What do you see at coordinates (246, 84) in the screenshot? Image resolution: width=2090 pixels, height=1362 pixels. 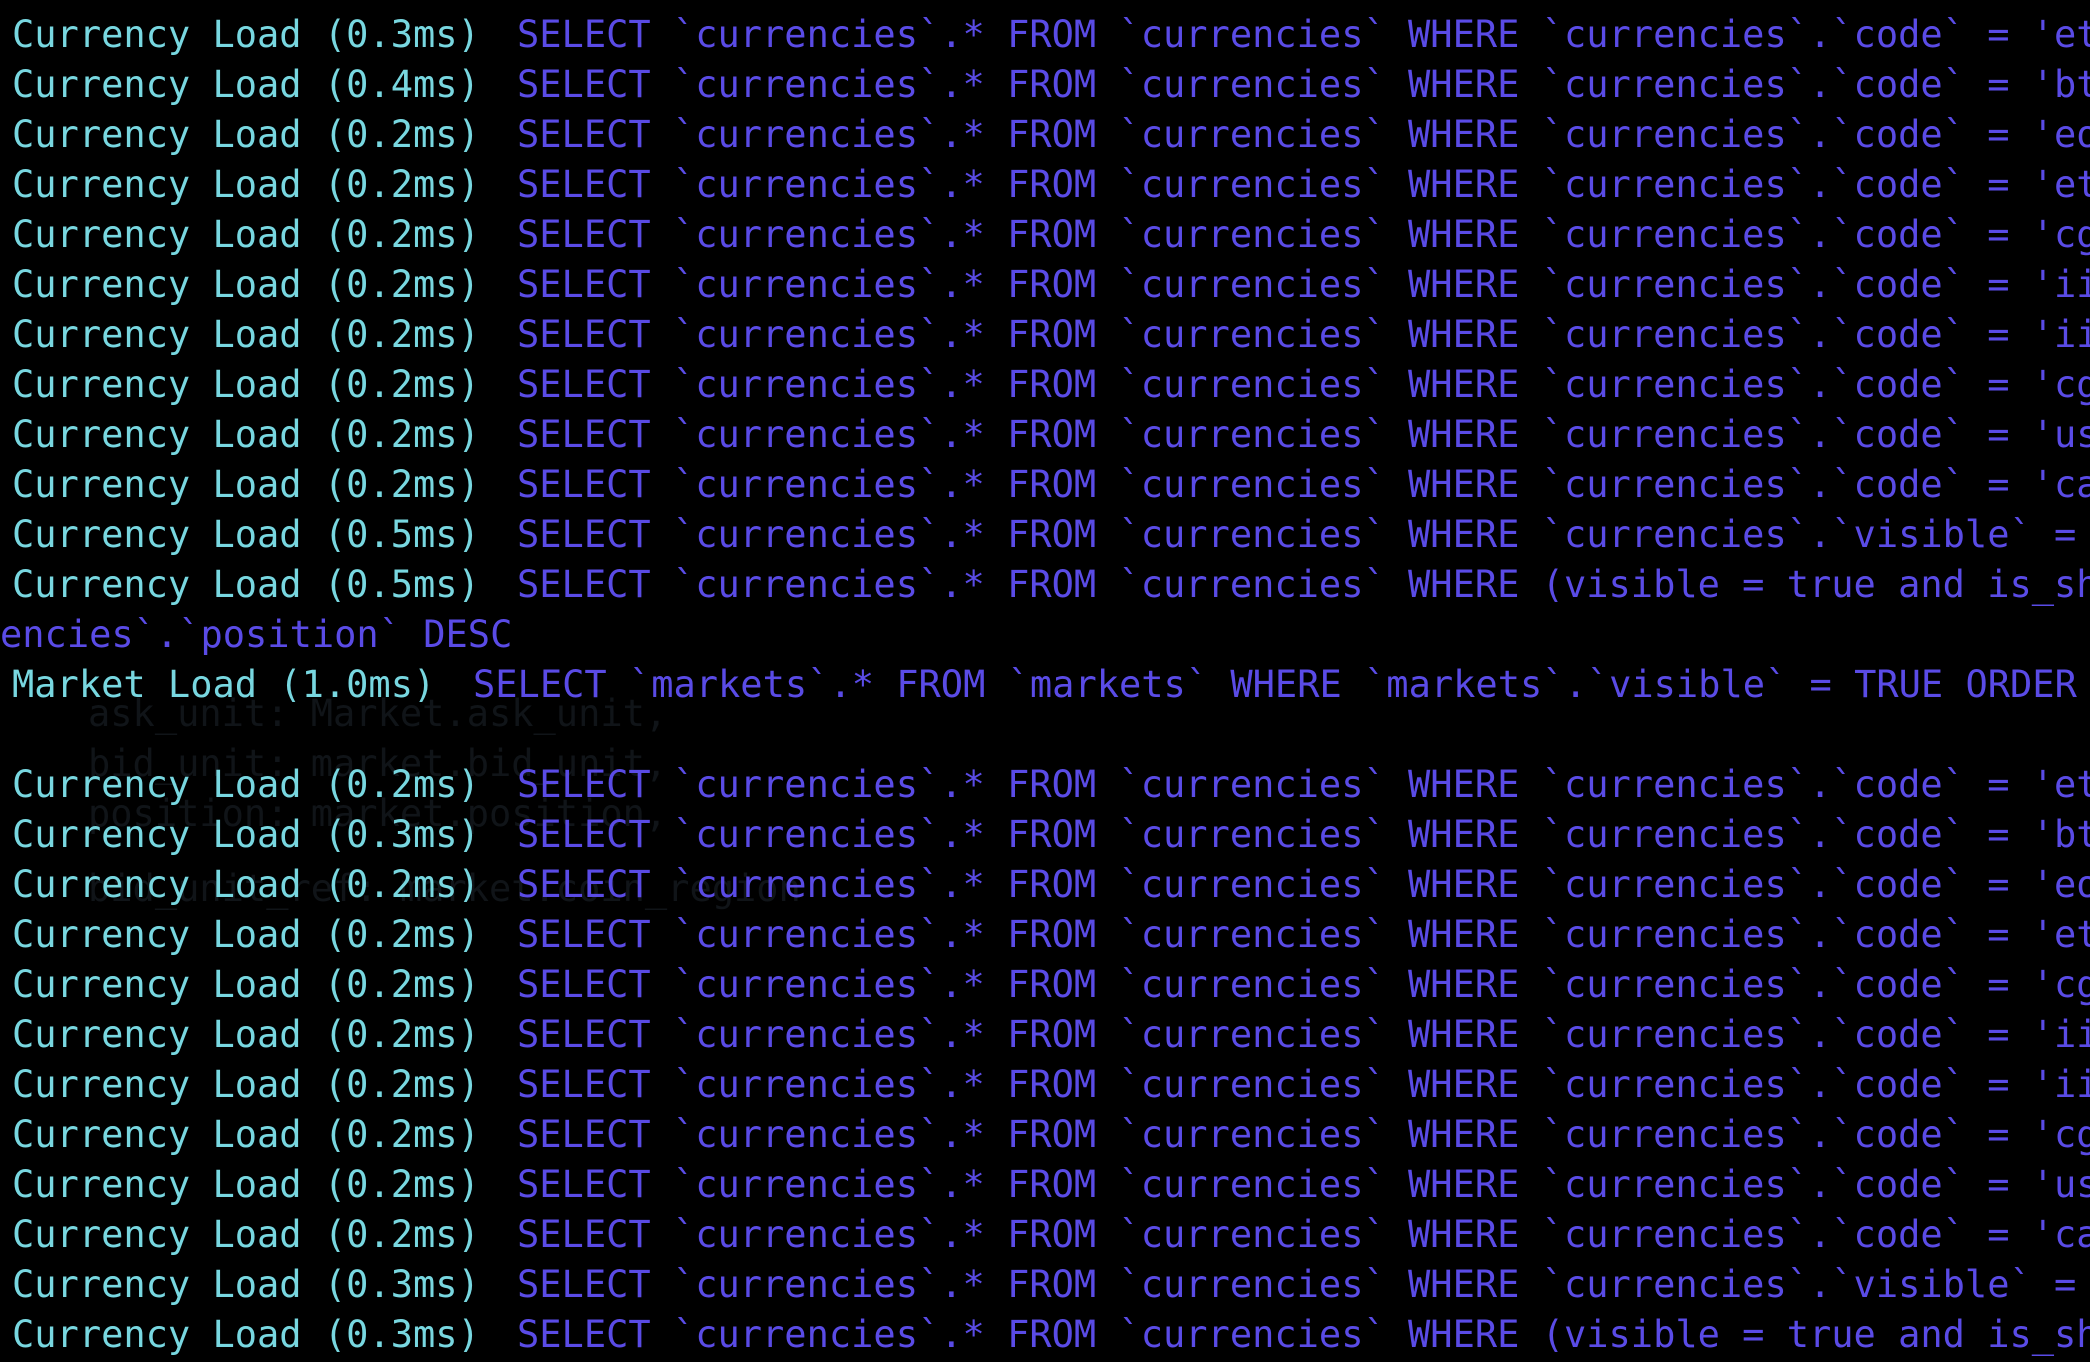 I see `log-tag: Currency Load (0.4ms)` at bounding box center [246, 84].